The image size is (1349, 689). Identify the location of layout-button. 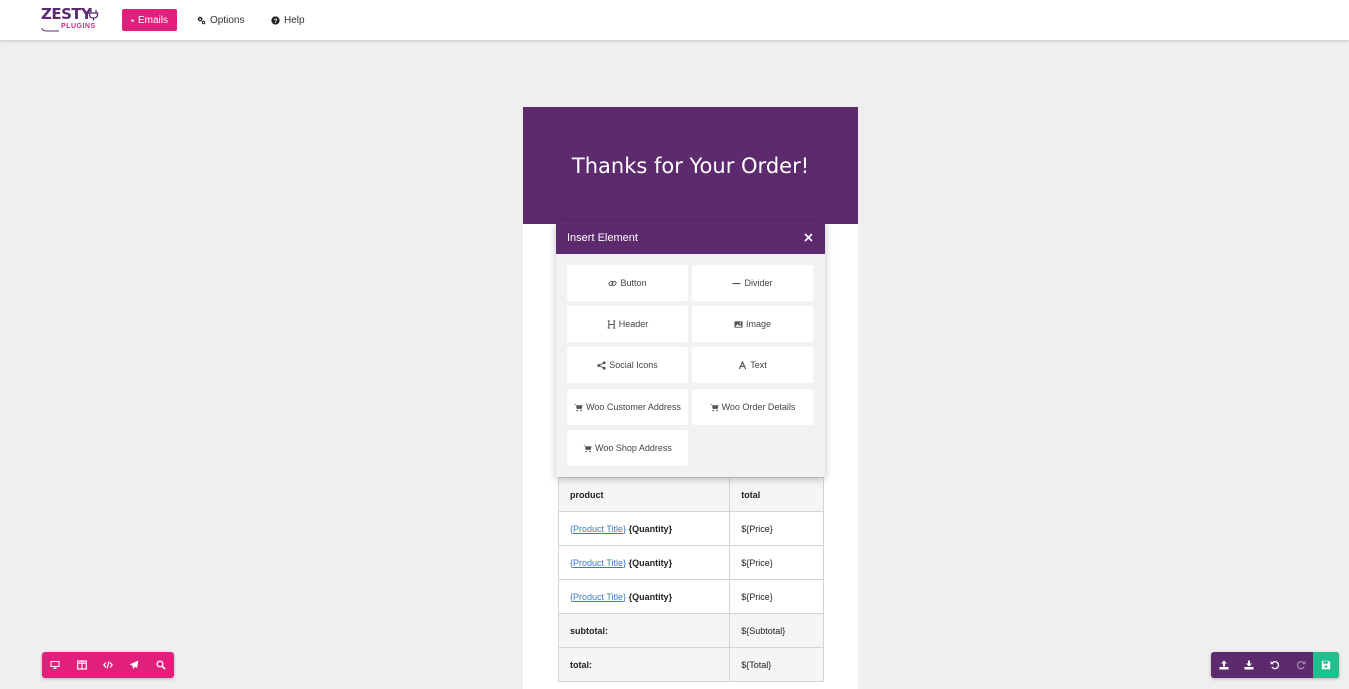
(81, 665).